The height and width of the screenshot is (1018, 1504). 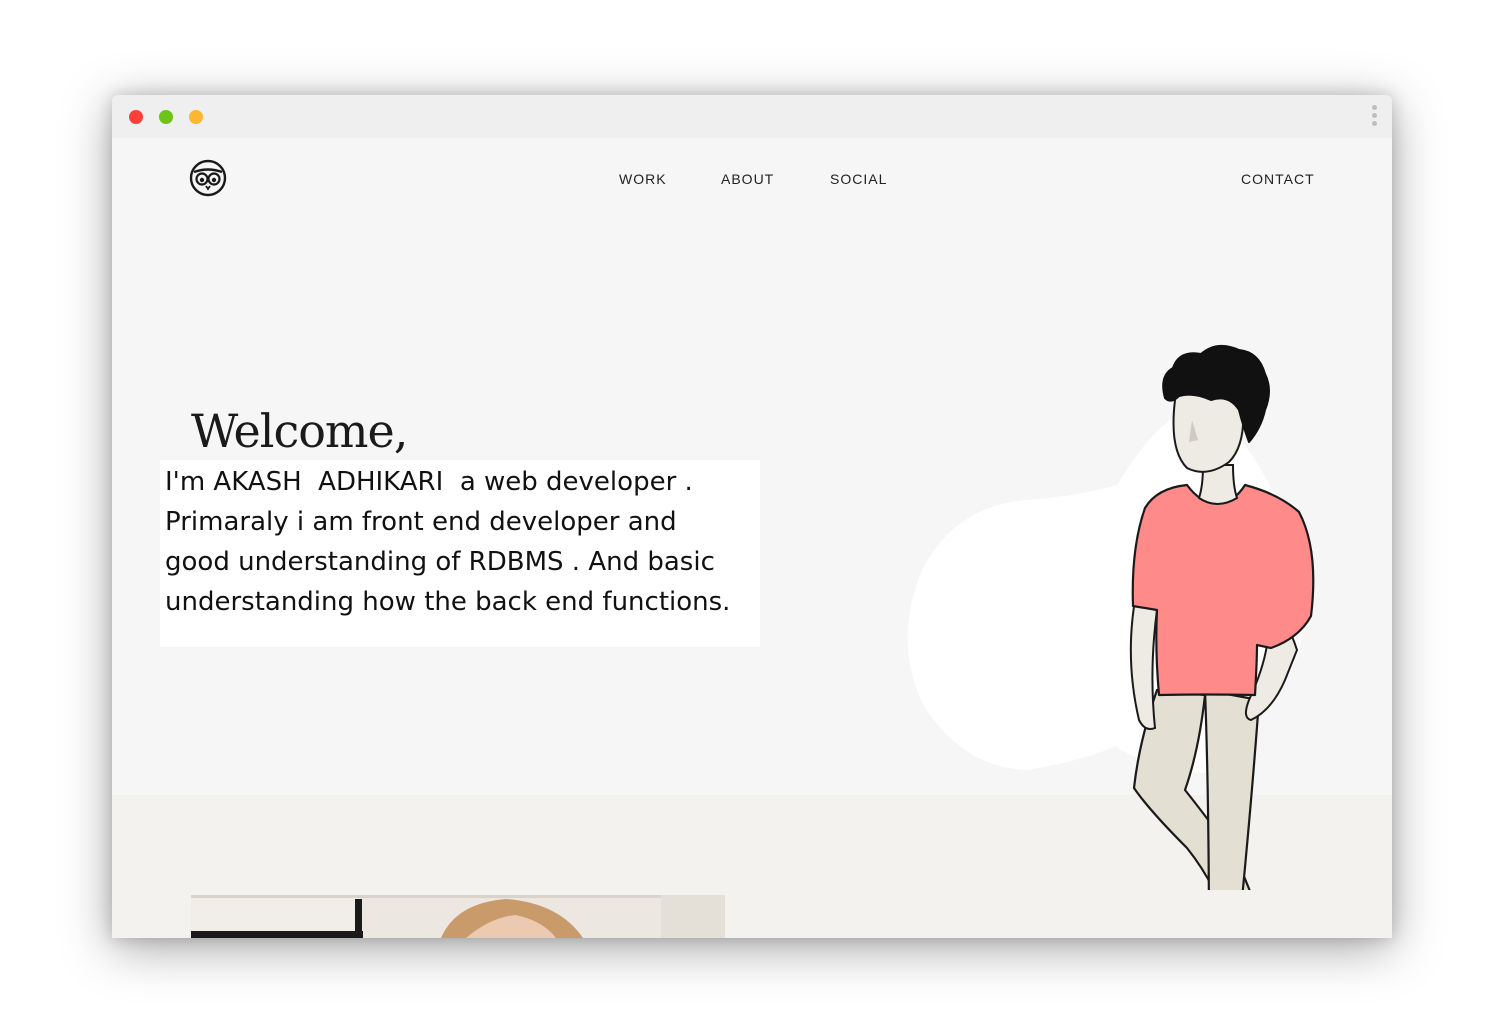 What do you see at coordinates (166, 117) in the screenshot?
I see `minimize-window-button` at bounding box center [166, 117].